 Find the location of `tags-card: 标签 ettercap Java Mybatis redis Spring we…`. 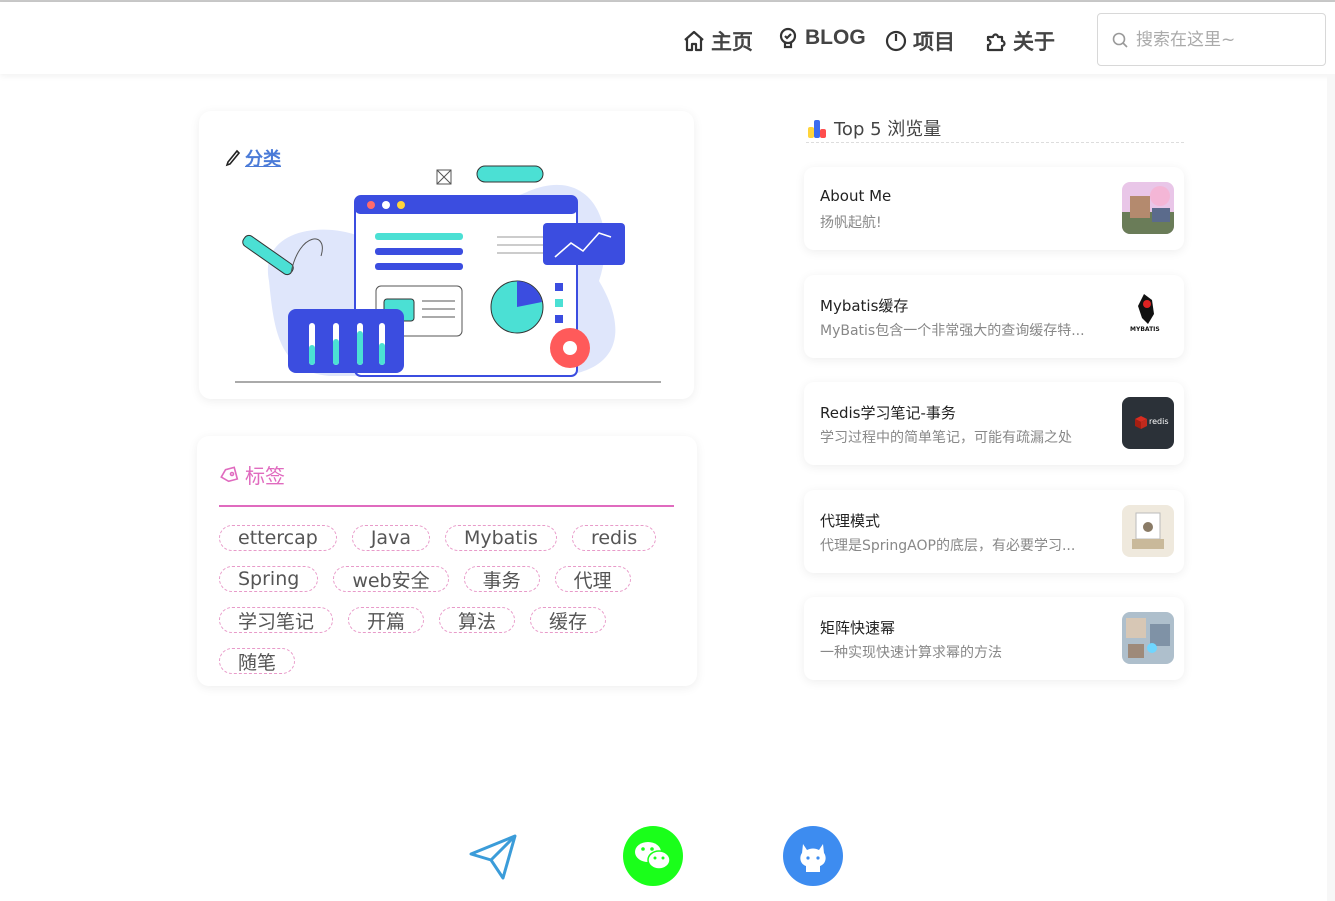

tags-card: 标签 ettercap Java Mybatis redis Spring we… is located at coordinates (447, 561).